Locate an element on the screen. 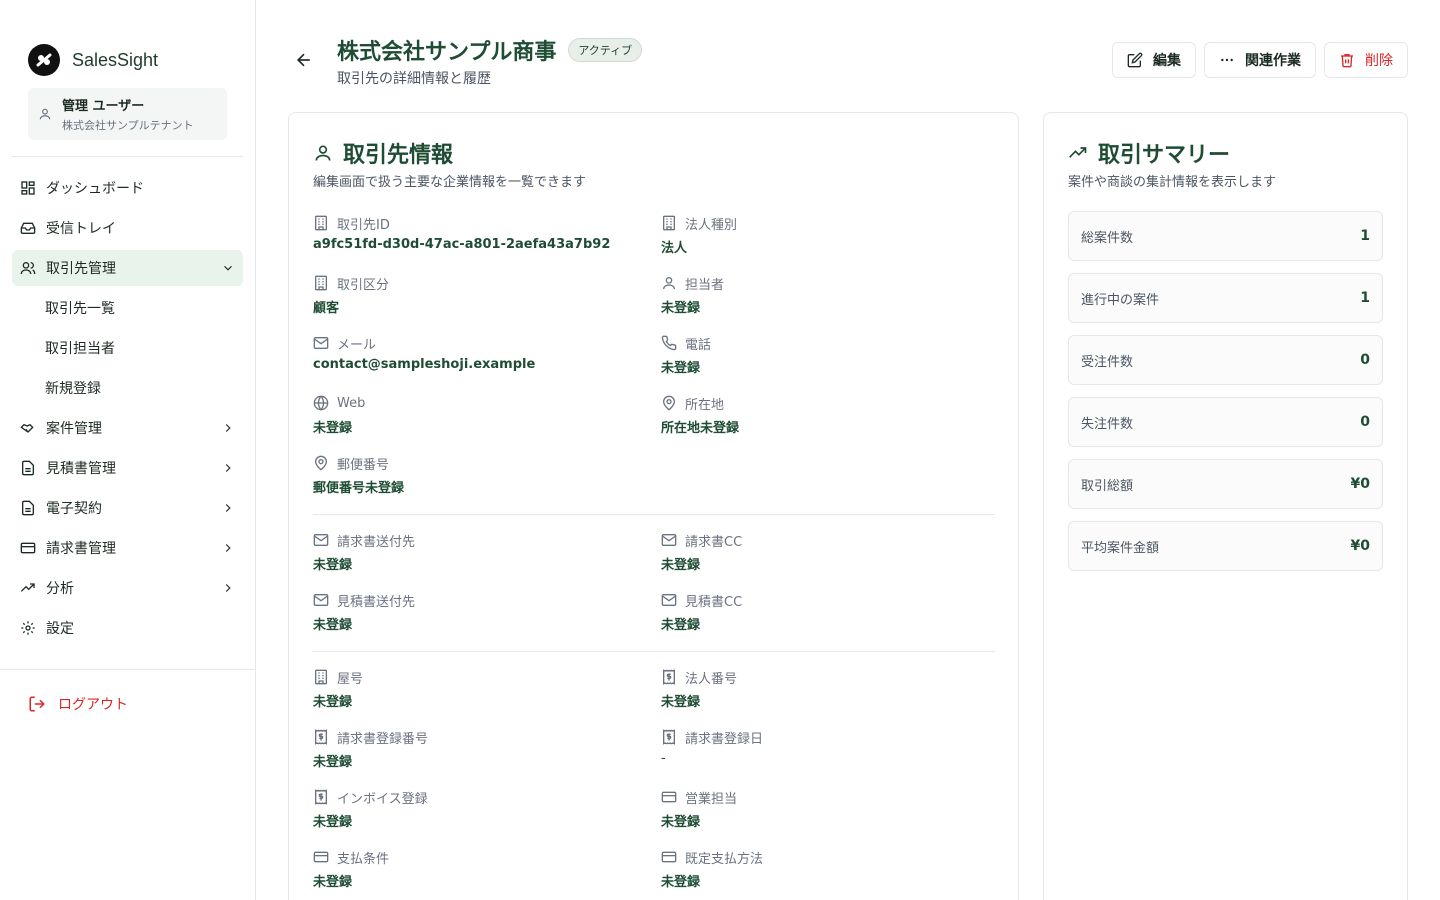 The width and height of the screenshot is (1440, 900). client-info-title-text: 取引先情報 is located at coordinates (398, 155).